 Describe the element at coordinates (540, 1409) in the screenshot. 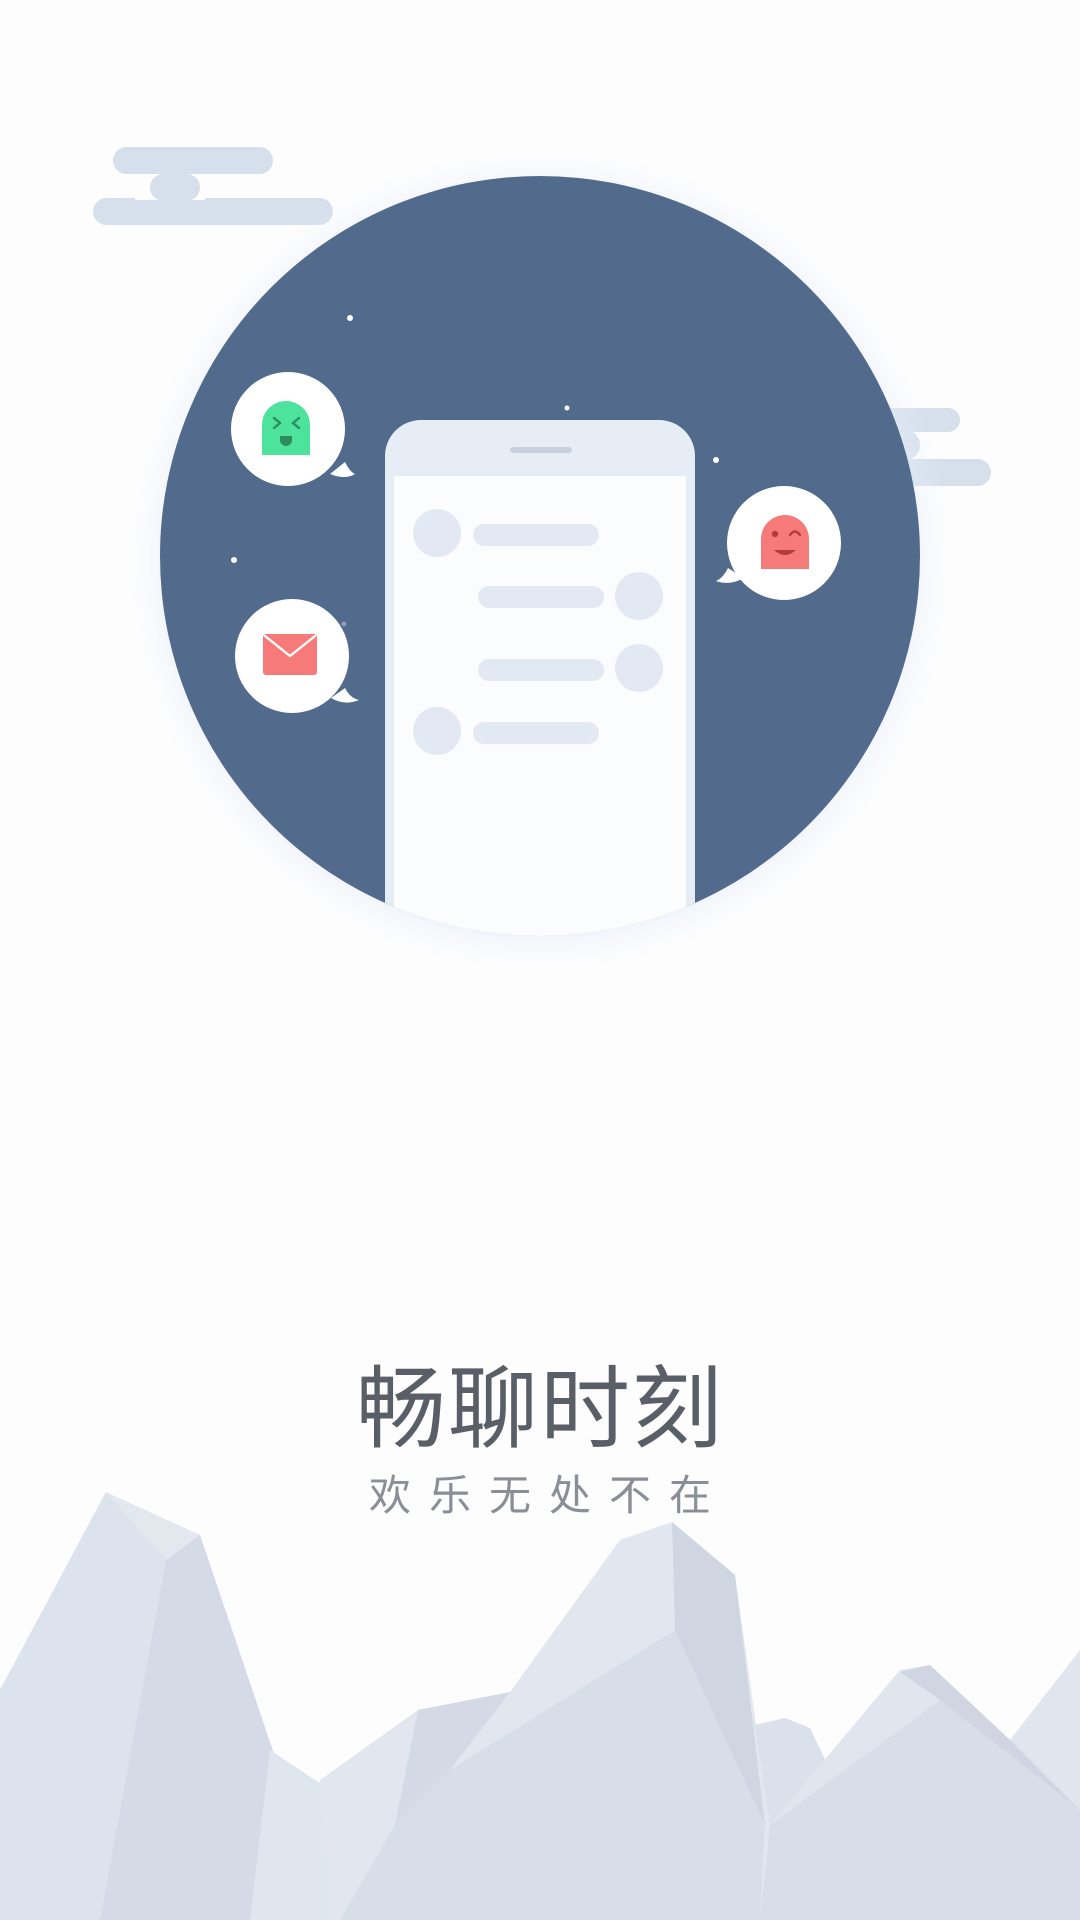

I see `splash-title: 畅聊时刻` at that location.